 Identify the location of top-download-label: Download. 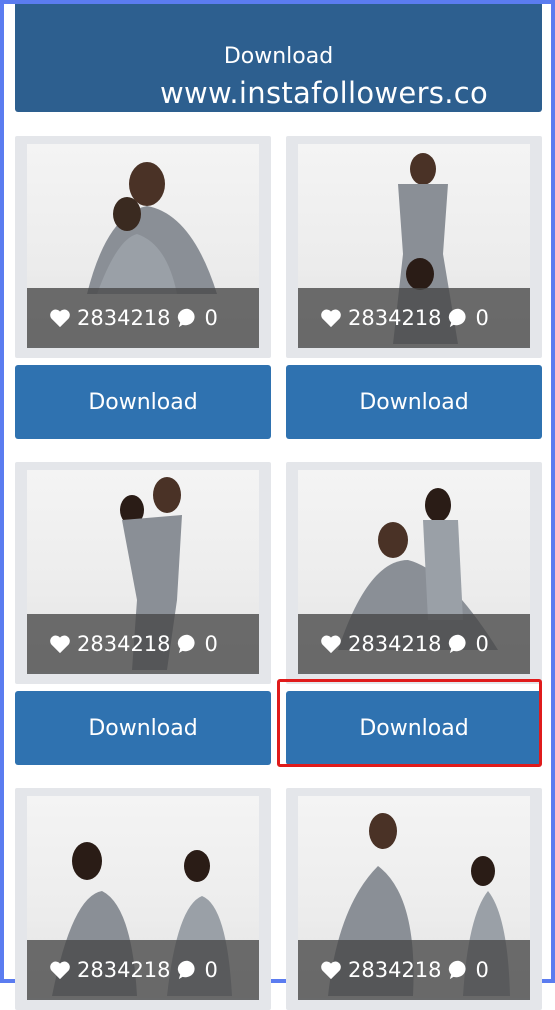
(278, 56).